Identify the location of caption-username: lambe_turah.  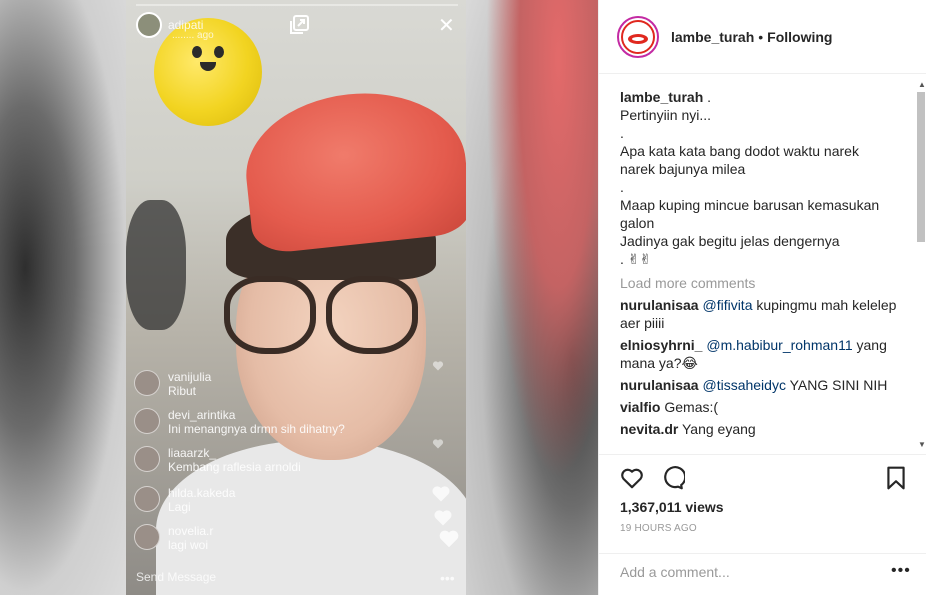
(661, 97).